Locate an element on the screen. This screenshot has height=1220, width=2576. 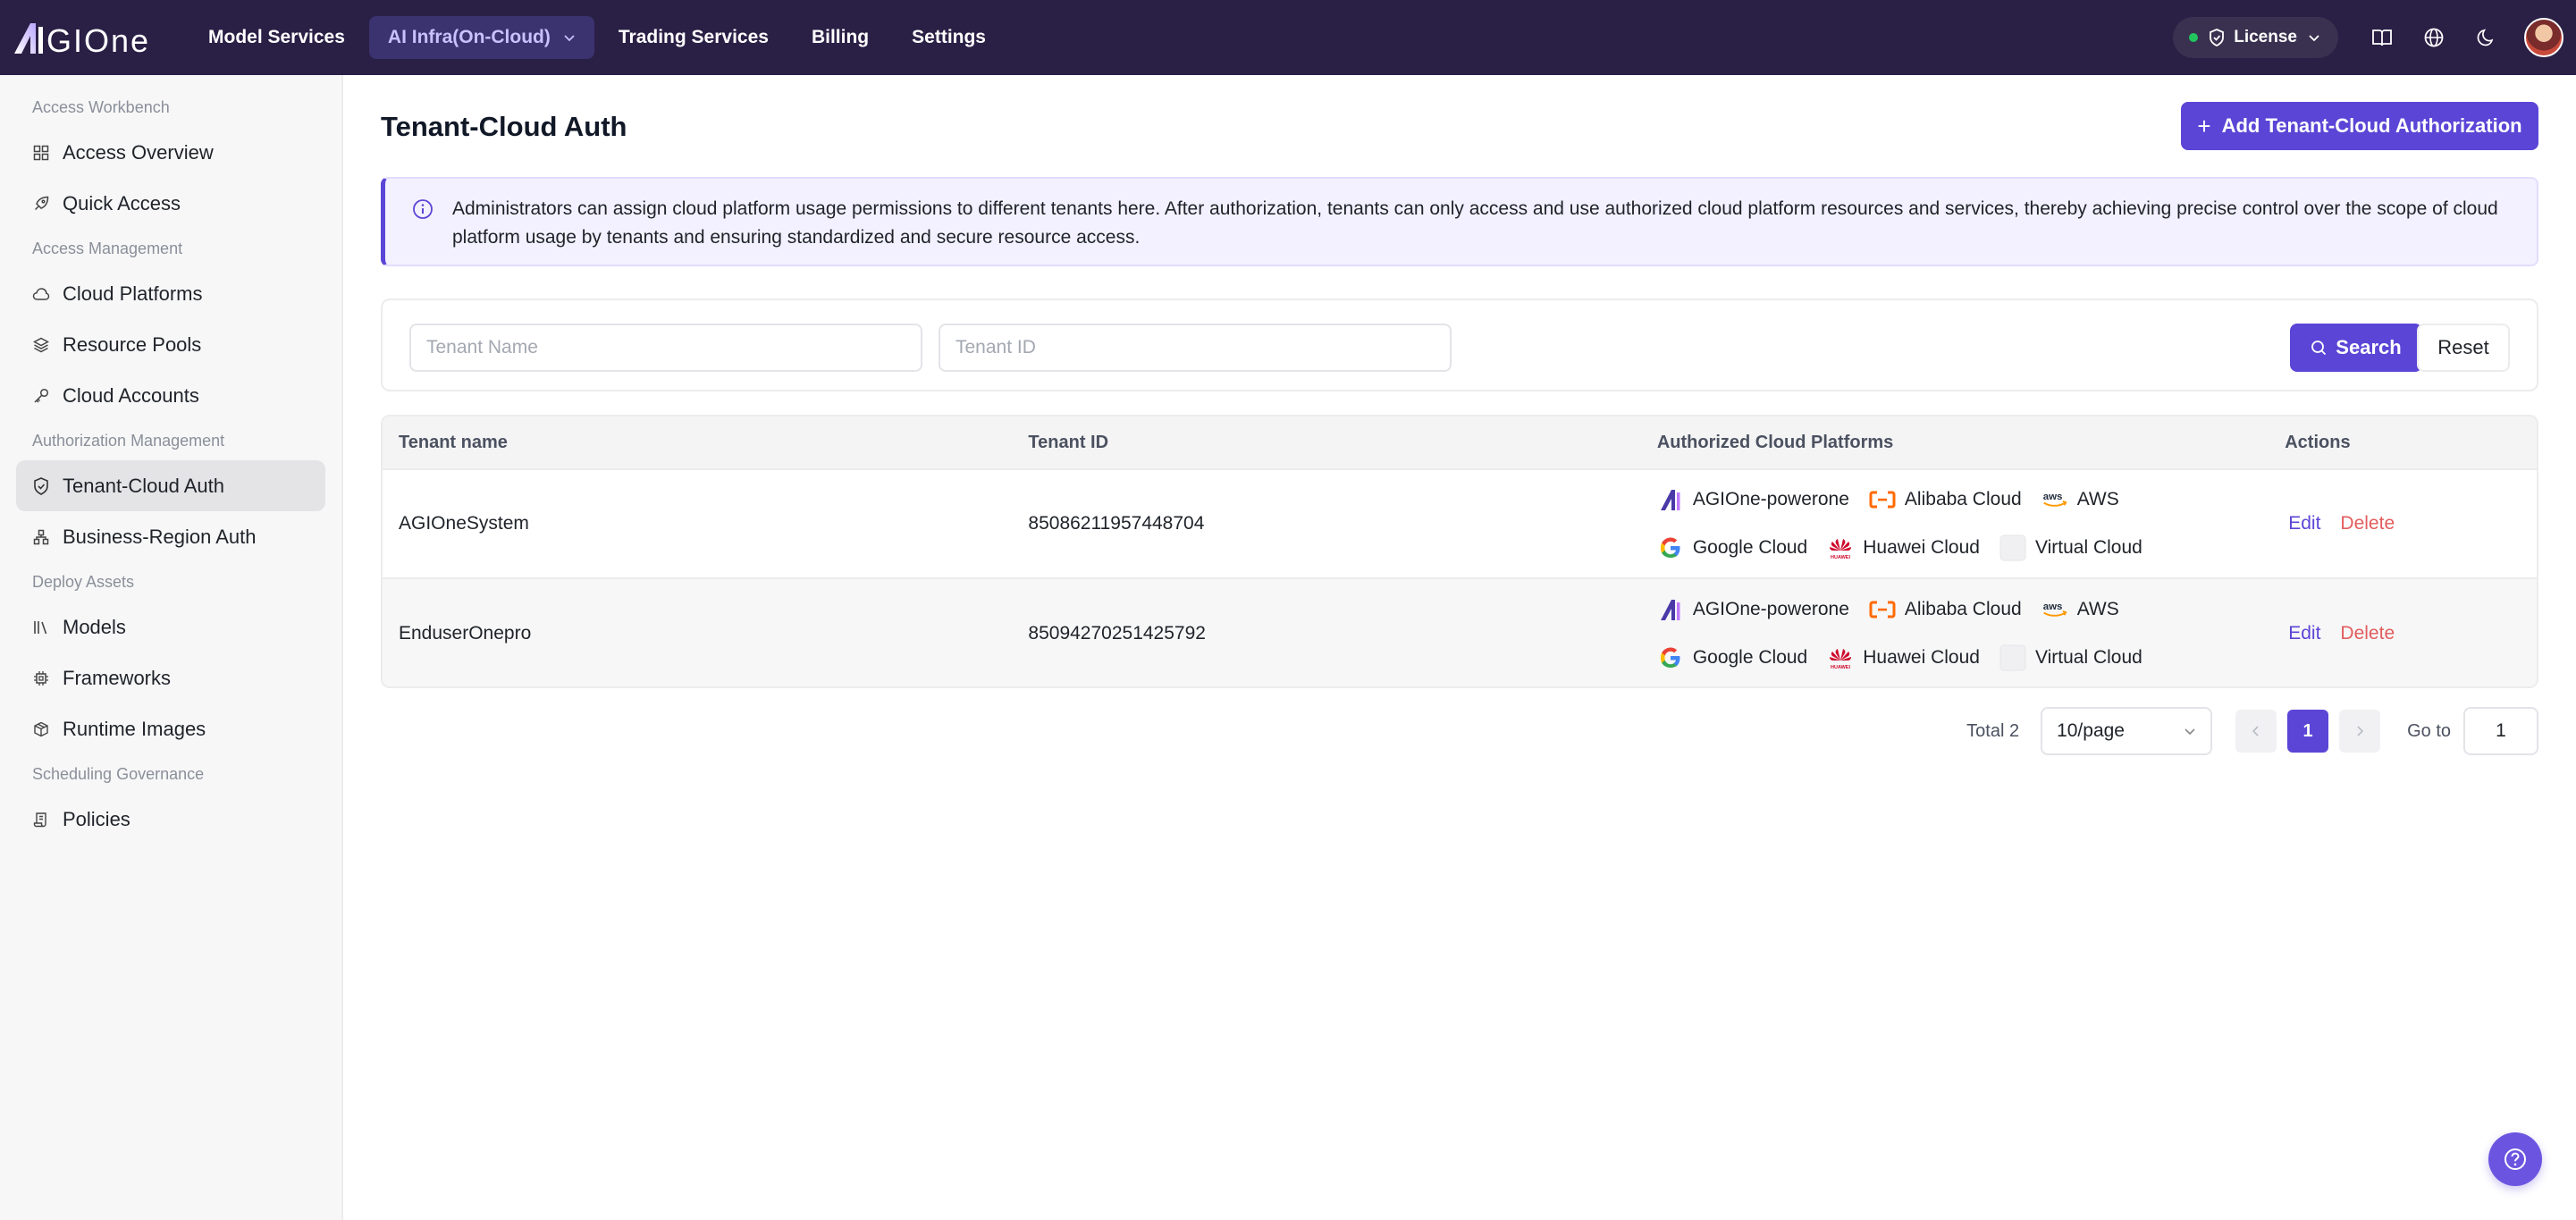
nav-label: Billing is located at coordinates (841, 37).